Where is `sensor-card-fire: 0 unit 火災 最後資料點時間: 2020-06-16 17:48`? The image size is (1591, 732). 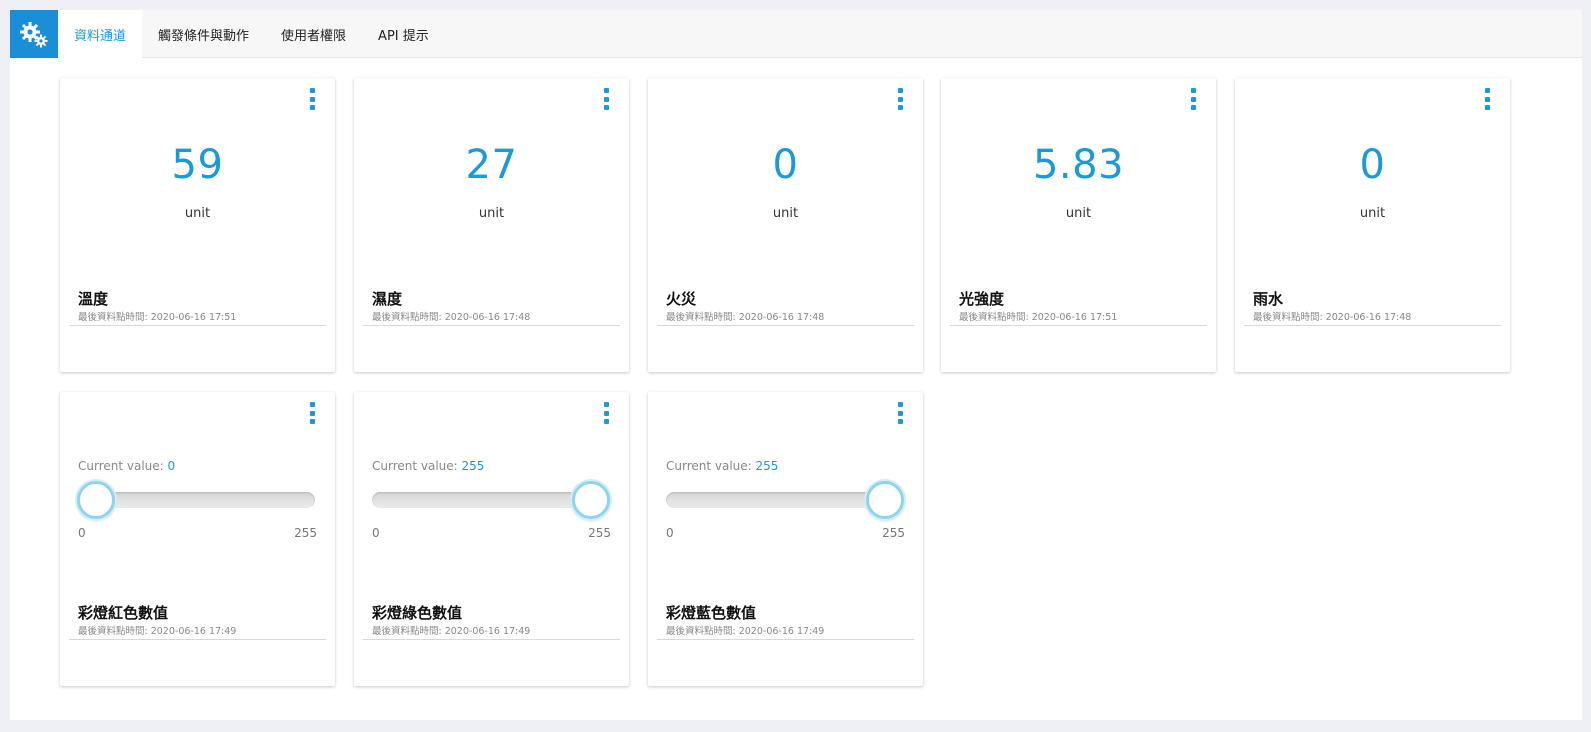
sensor-card-fire: 0 unit 火災 最後資料點時間: 2020-06-16 17:48 is located at coordinates (785, 225).